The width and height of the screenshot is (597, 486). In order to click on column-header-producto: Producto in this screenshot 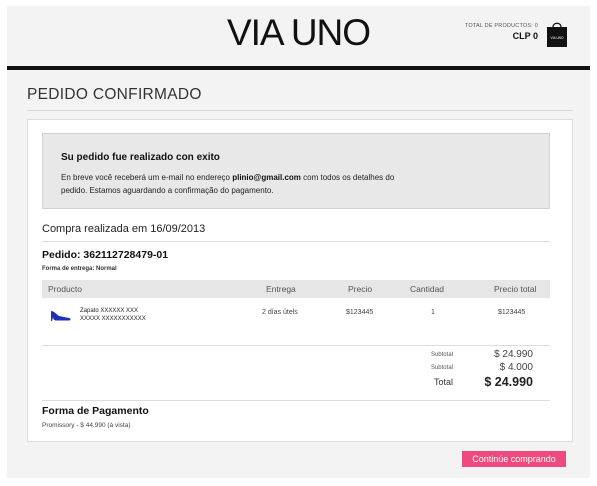, I will do `click(65, 289)`.